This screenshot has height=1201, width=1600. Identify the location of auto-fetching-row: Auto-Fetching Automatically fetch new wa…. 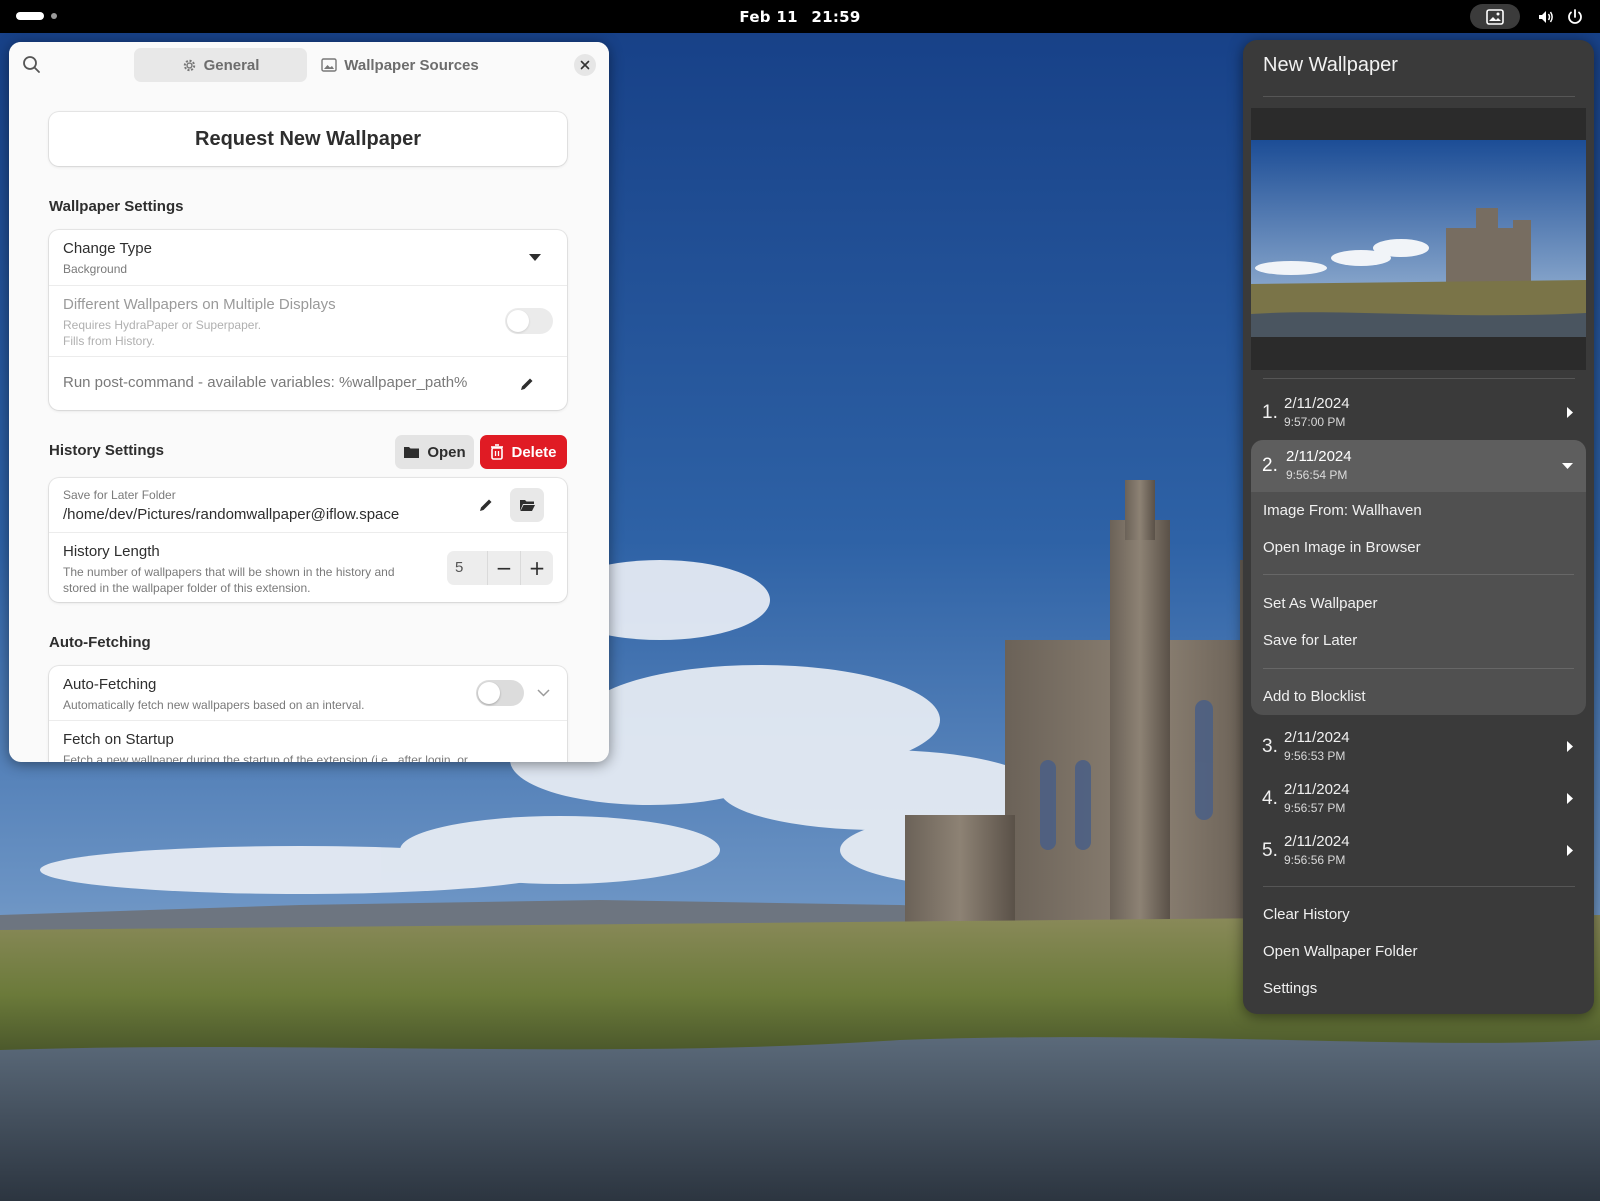
(308, 693).